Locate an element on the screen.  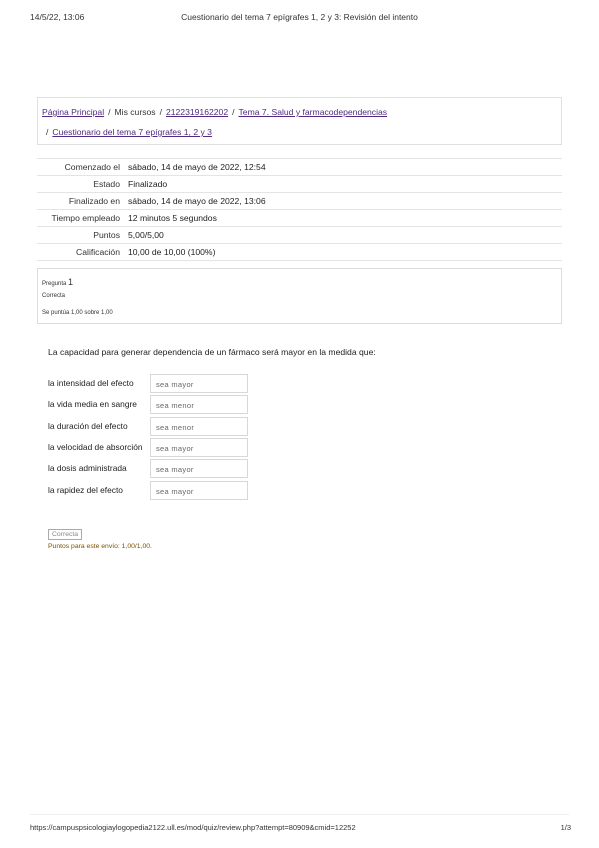
summary-label: Puntos is located at coordinates (82, 235).